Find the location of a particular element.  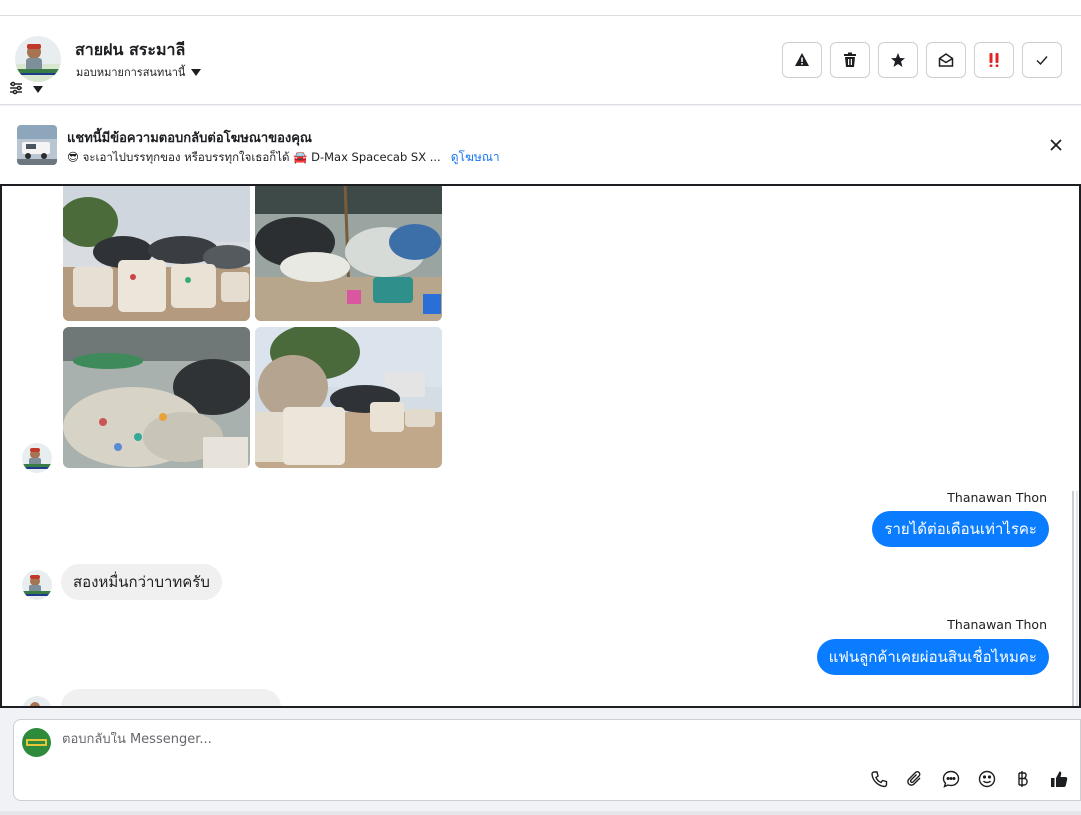

outgoing-message: แฟนลูกค้าเคยผ่อนสินเชื่อไหมคะ is located at coordinates (932, 657).